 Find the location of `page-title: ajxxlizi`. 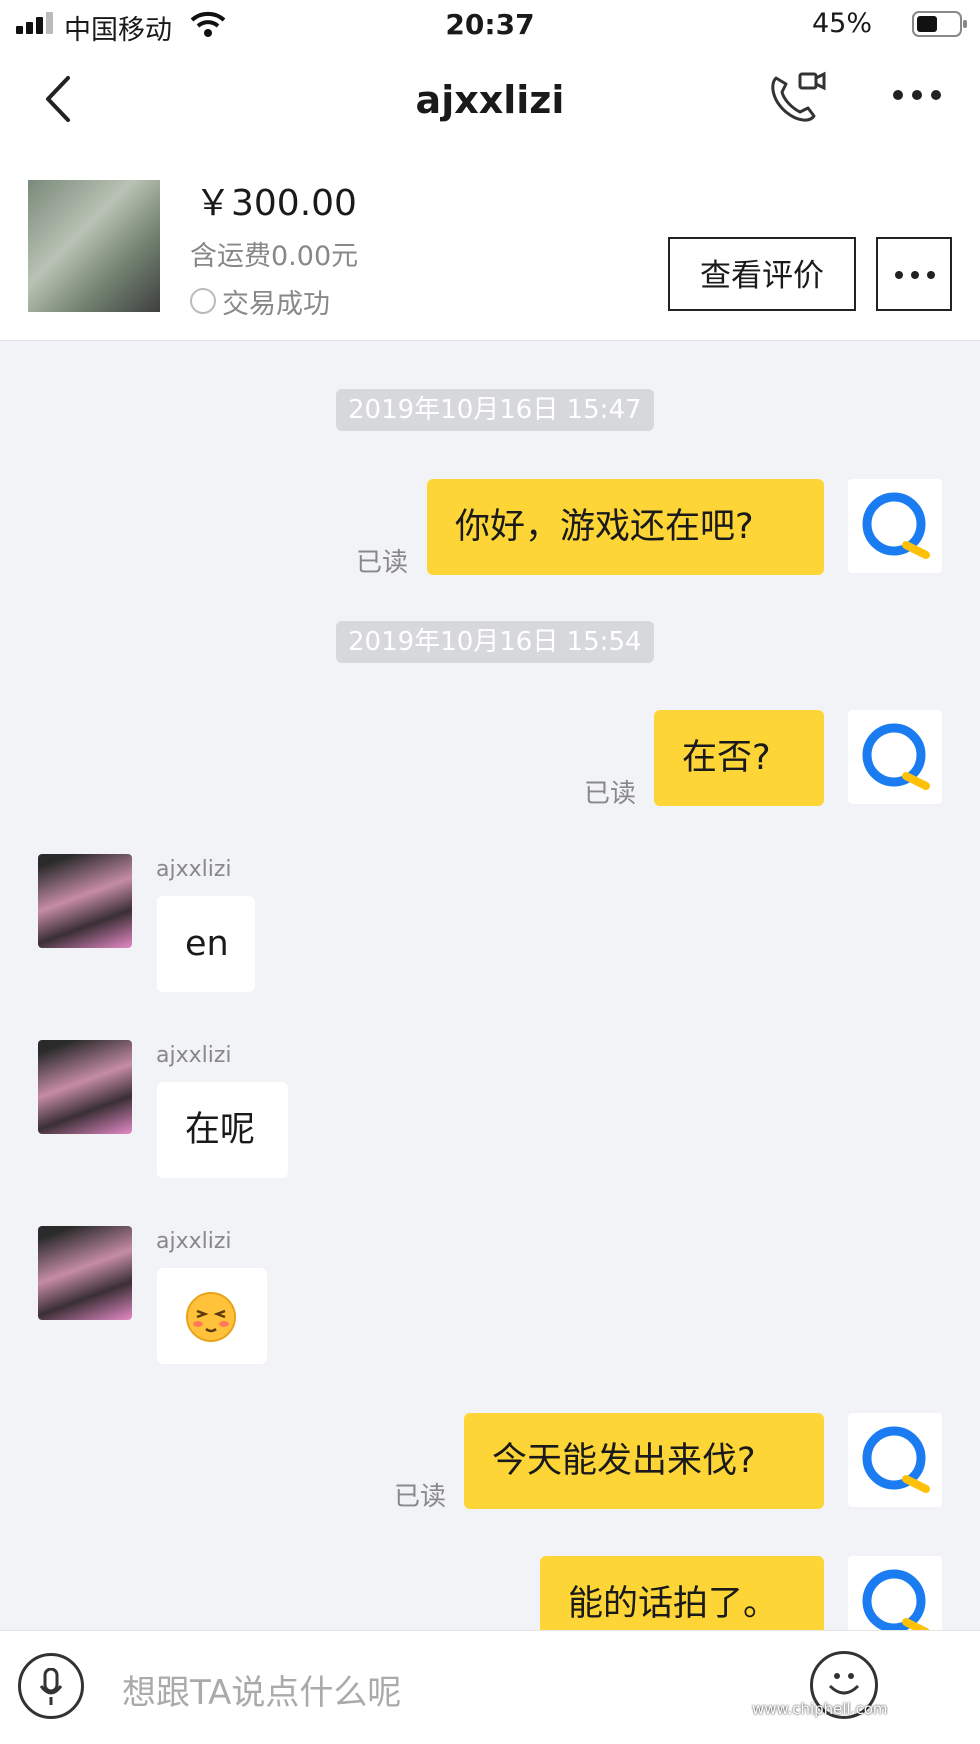

page-title: ajxxlizi is located at coordinates (490, 100).